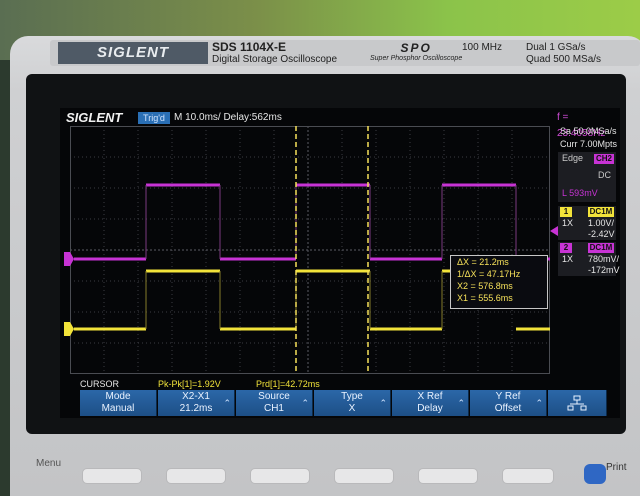 The width and height of the screenshot is (640, 496). Describe the element at coordinates (568, 259) in the screenshot. I see `ch2-probe: 1X` at that location.